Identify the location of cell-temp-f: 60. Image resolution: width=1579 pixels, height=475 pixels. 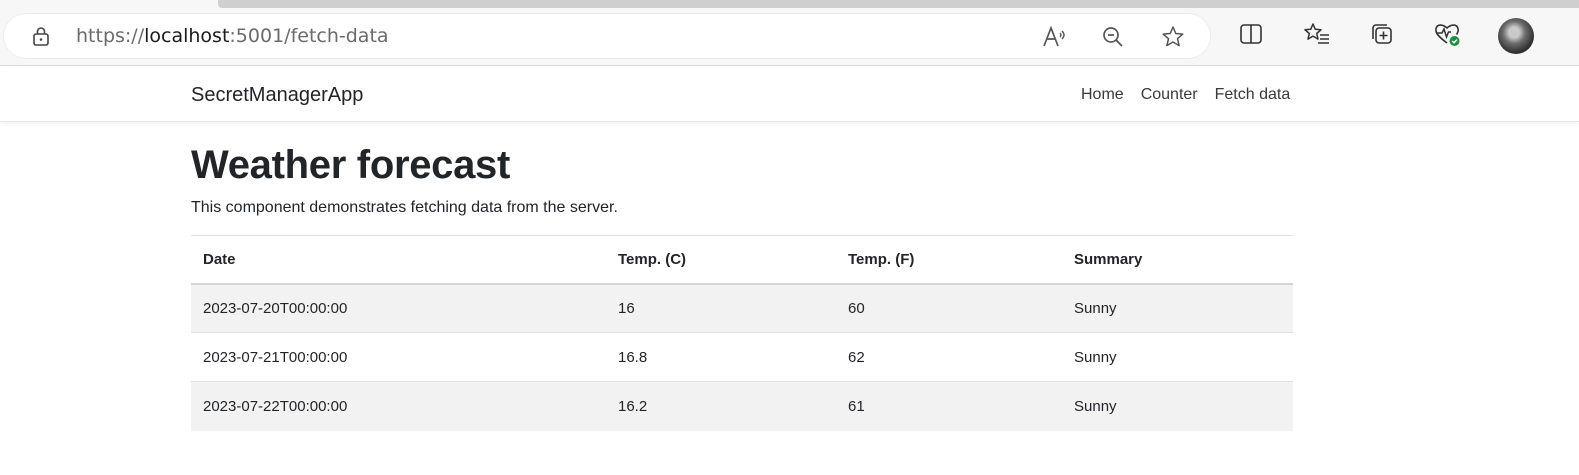
(856, 308).